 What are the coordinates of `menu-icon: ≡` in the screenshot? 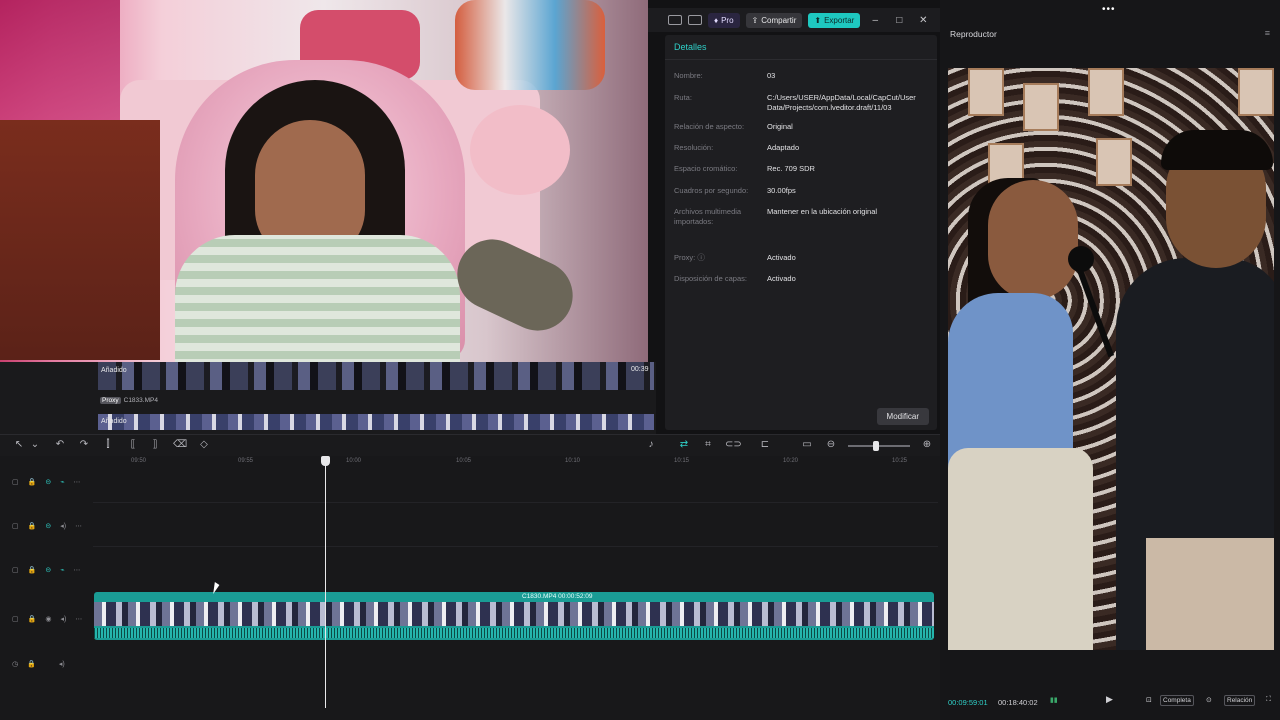 It's located at (1267, 33).